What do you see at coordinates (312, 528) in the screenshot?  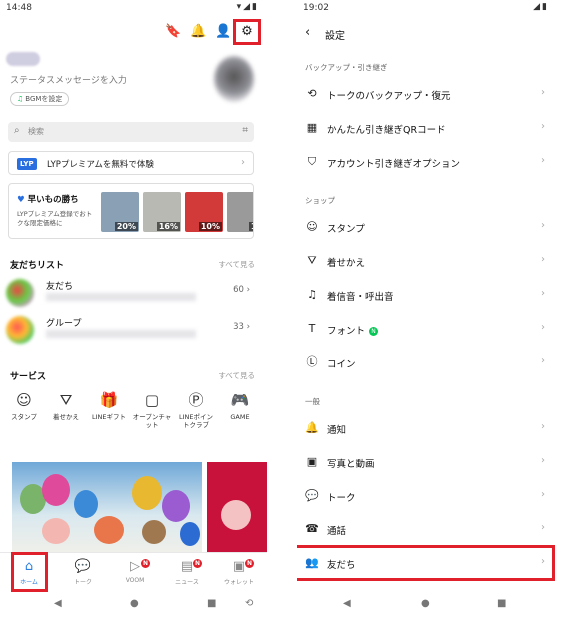 I see `phone-icon: ☎` at bounding box center [312, 528].